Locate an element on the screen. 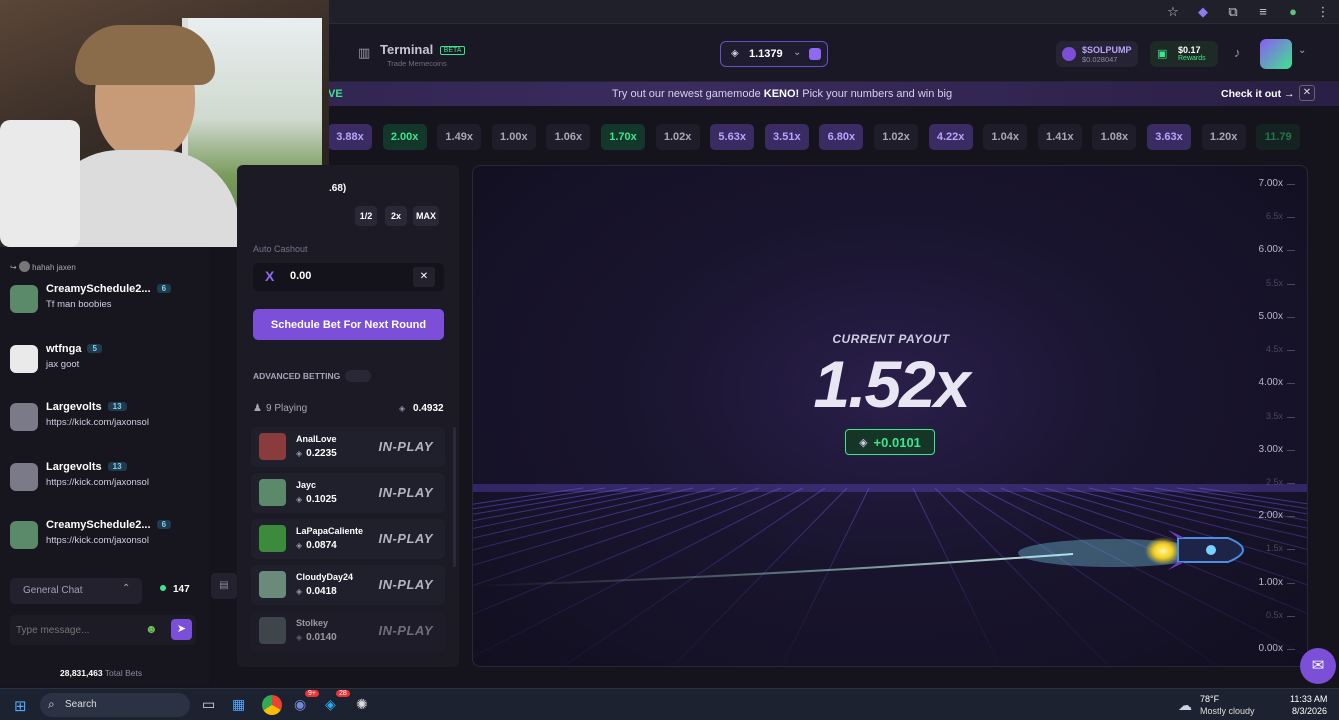 The image size is (1339, 720). balance-value: 1.1379 is located at coordinates (766, 54).